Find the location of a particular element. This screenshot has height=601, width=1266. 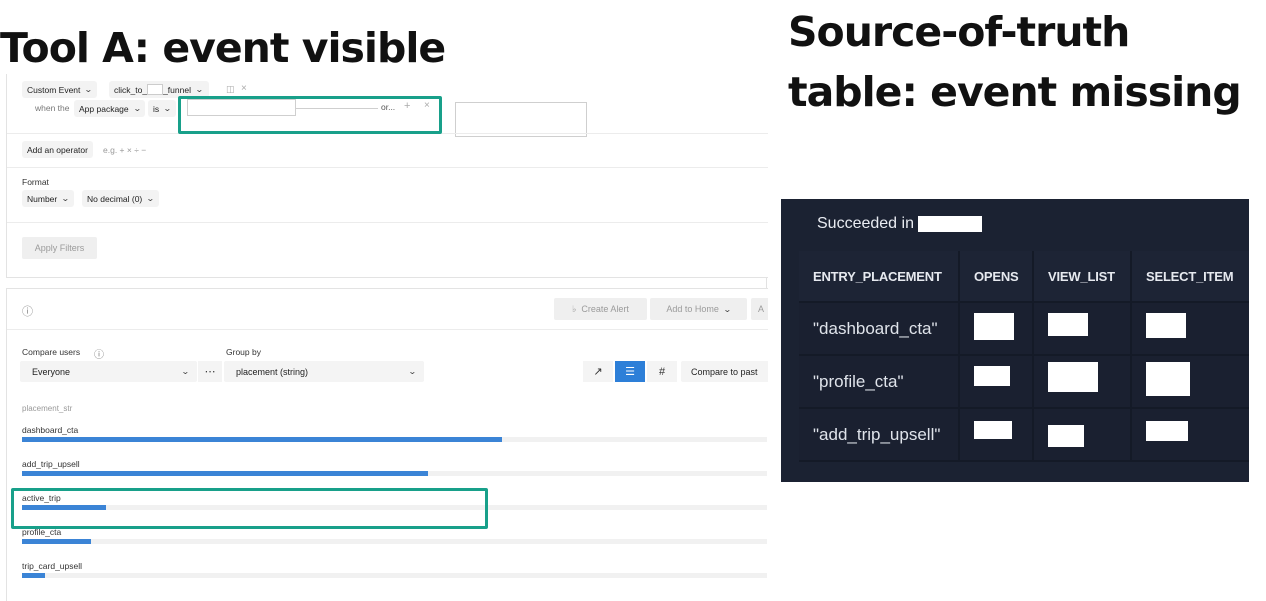

sot-column-header: ENTRY_PLACEMENT is located at coordinates (879, 277).